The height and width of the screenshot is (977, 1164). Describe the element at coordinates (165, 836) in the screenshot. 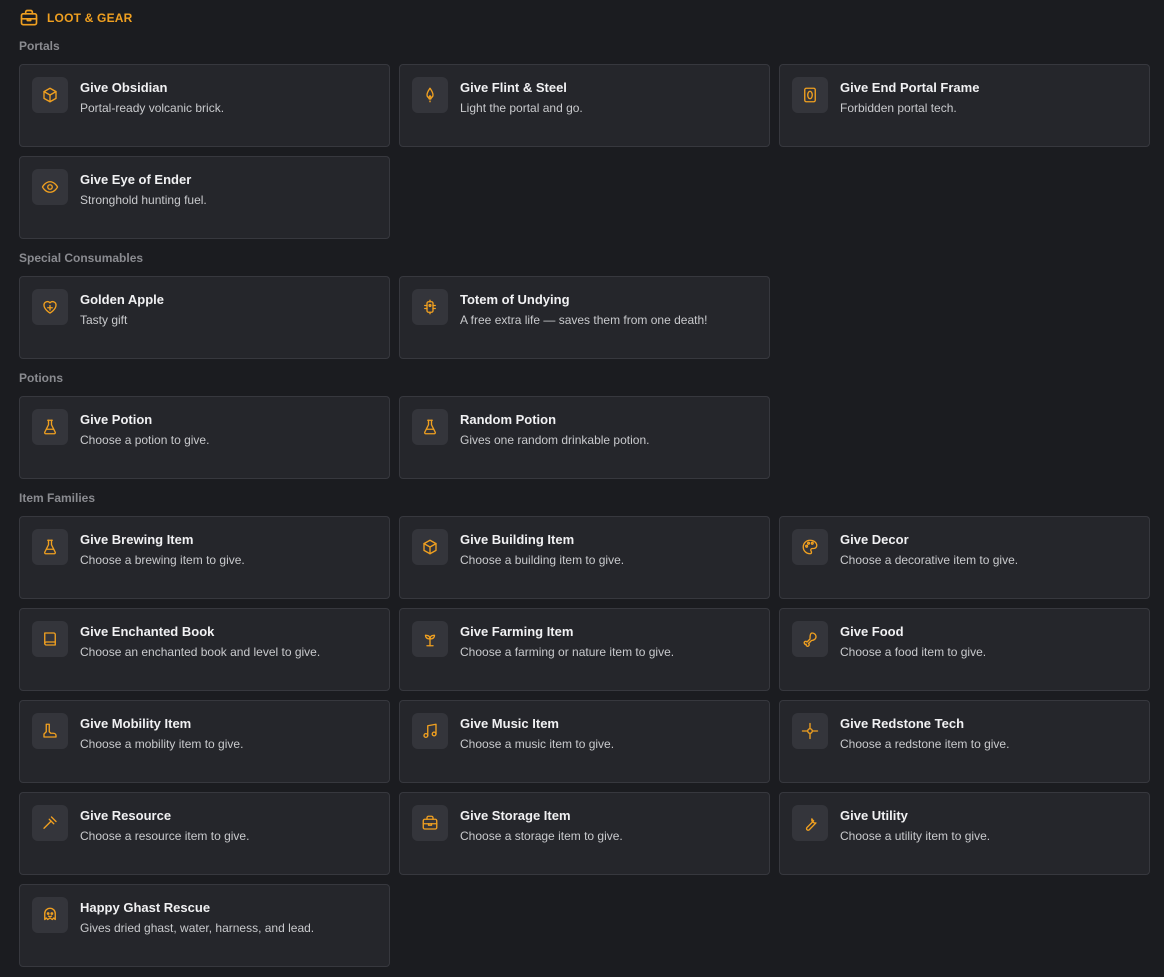

I see `card-description: Choose a resource item to give.` at that location.